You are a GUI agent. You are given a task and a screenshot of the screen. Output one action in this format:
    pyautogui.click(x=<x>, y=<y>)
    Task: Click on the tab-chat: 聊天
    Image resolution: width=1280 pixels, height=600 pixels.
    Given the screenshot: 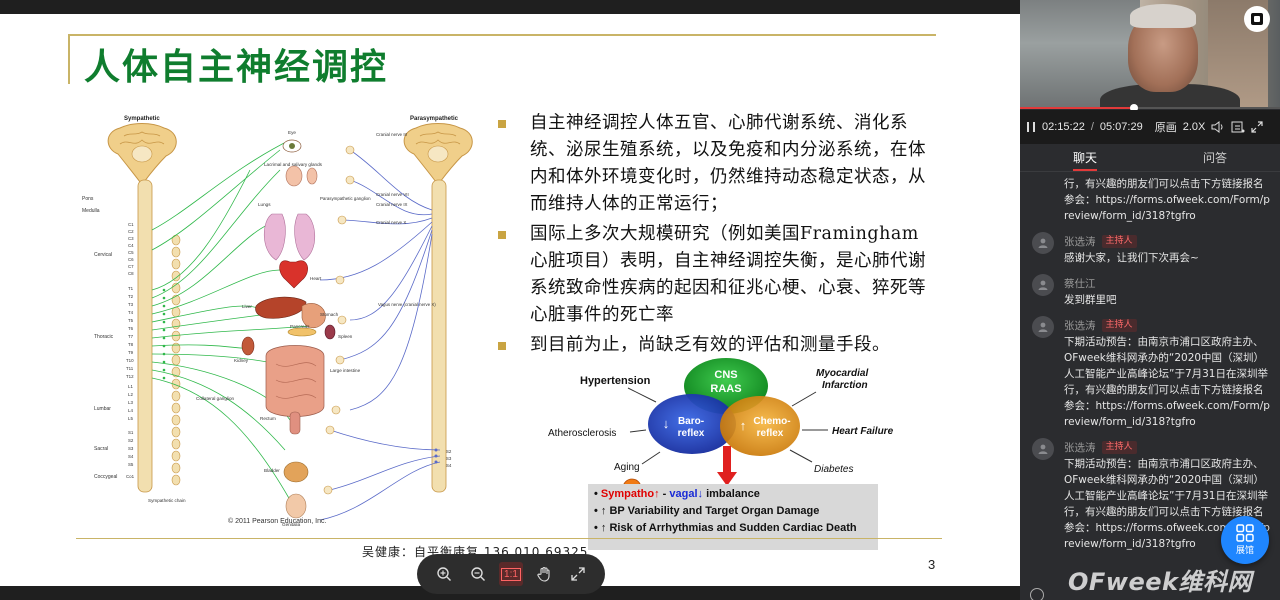 What is the action you would take?
    pyautogui.click(x=1085, y=157)
    